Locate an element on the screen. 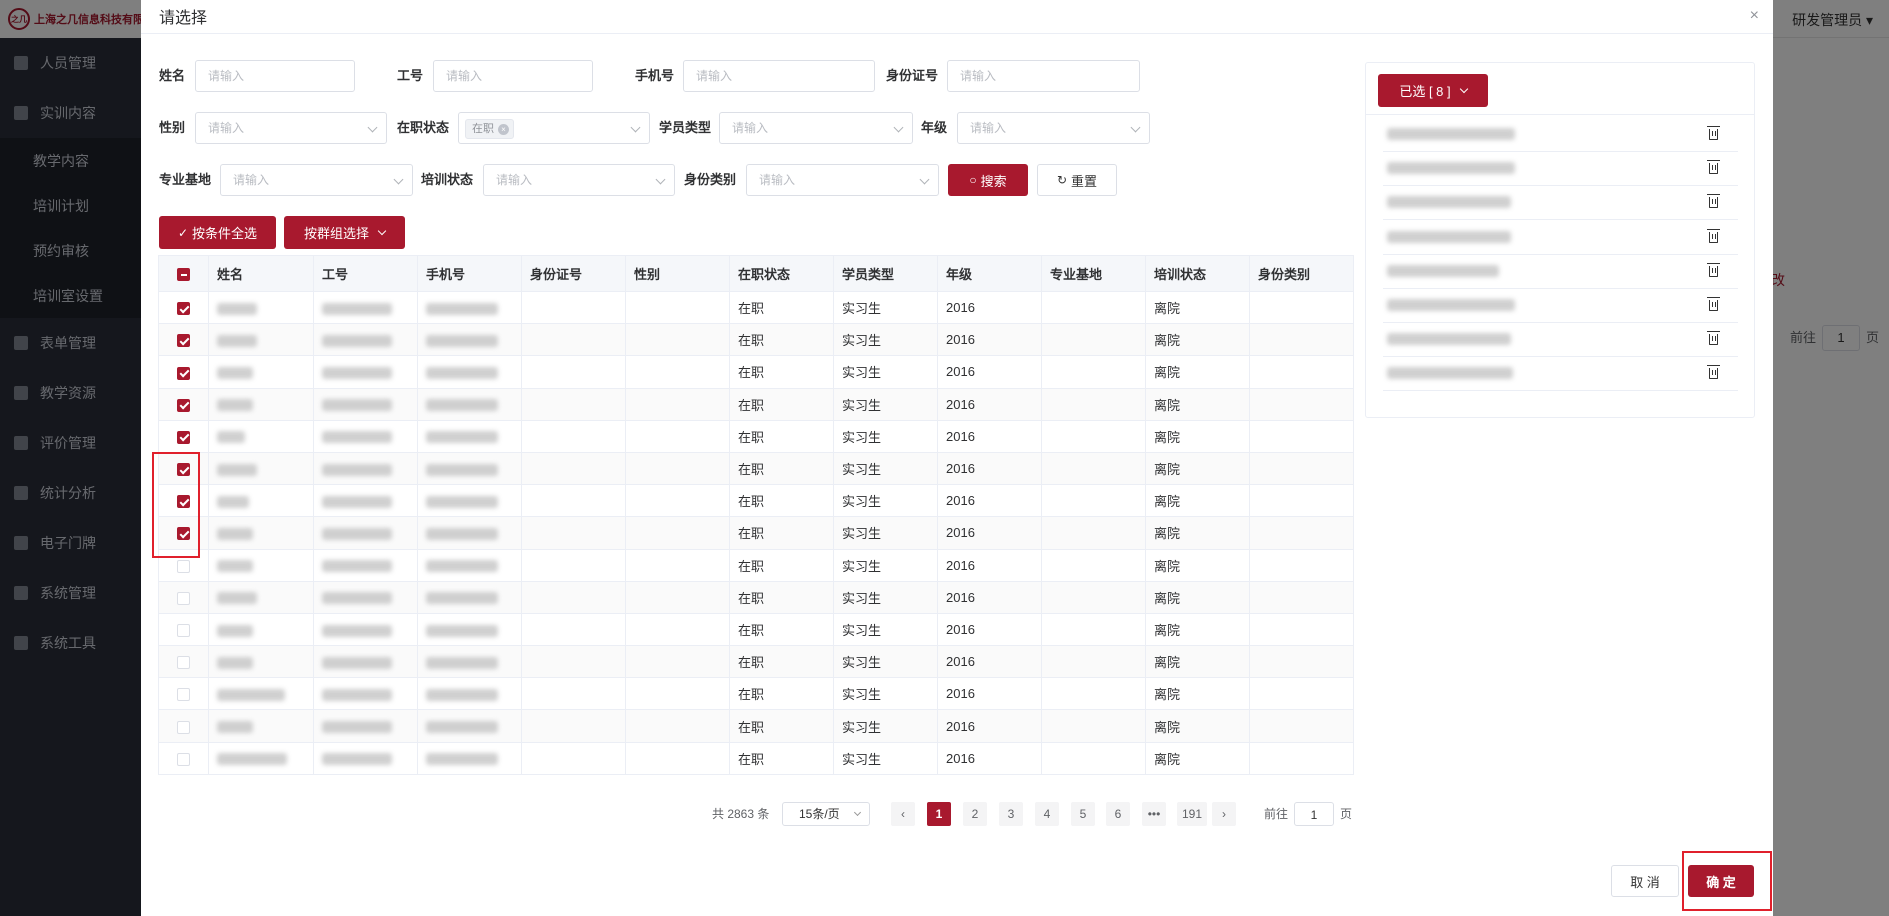  select-all-checkbox is located at coordinates (183, 275).